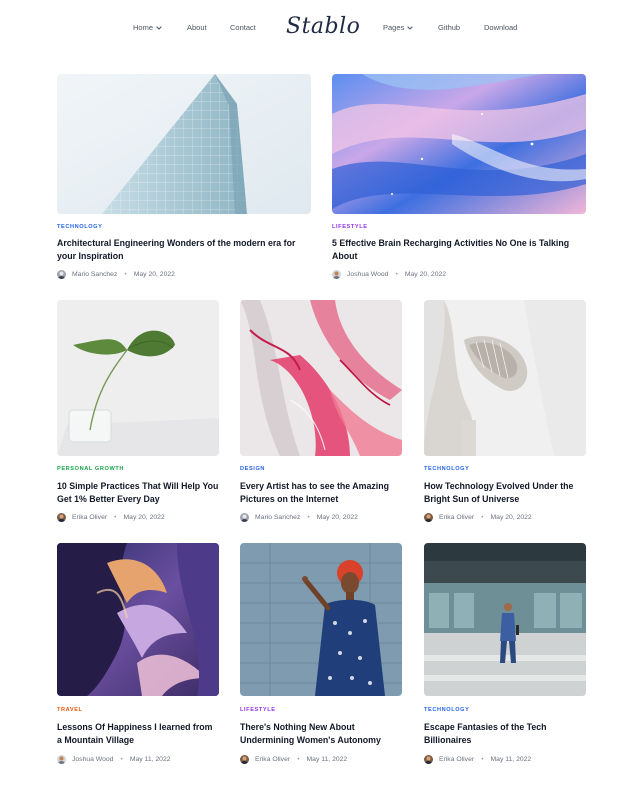 The height and width of the screenshot is (800, 640). What do you see at coordinates (90, 469) in the screenshot?
I see `post-category-link: Personal Growth` at bounding box center [90, 469].